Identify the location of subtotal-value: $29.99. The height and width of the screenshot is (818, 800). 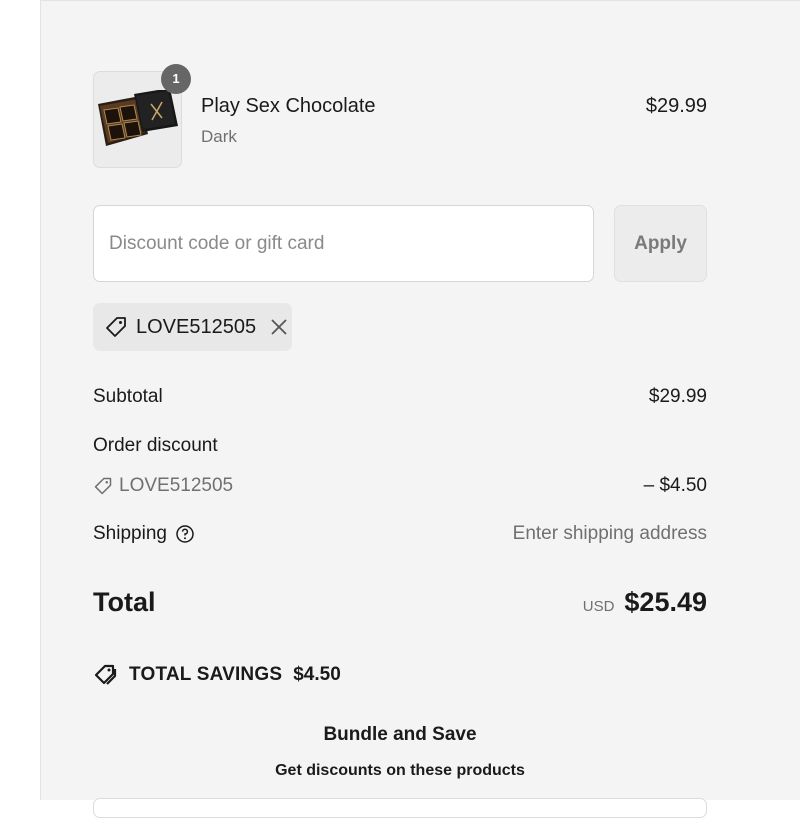
(677, 396).